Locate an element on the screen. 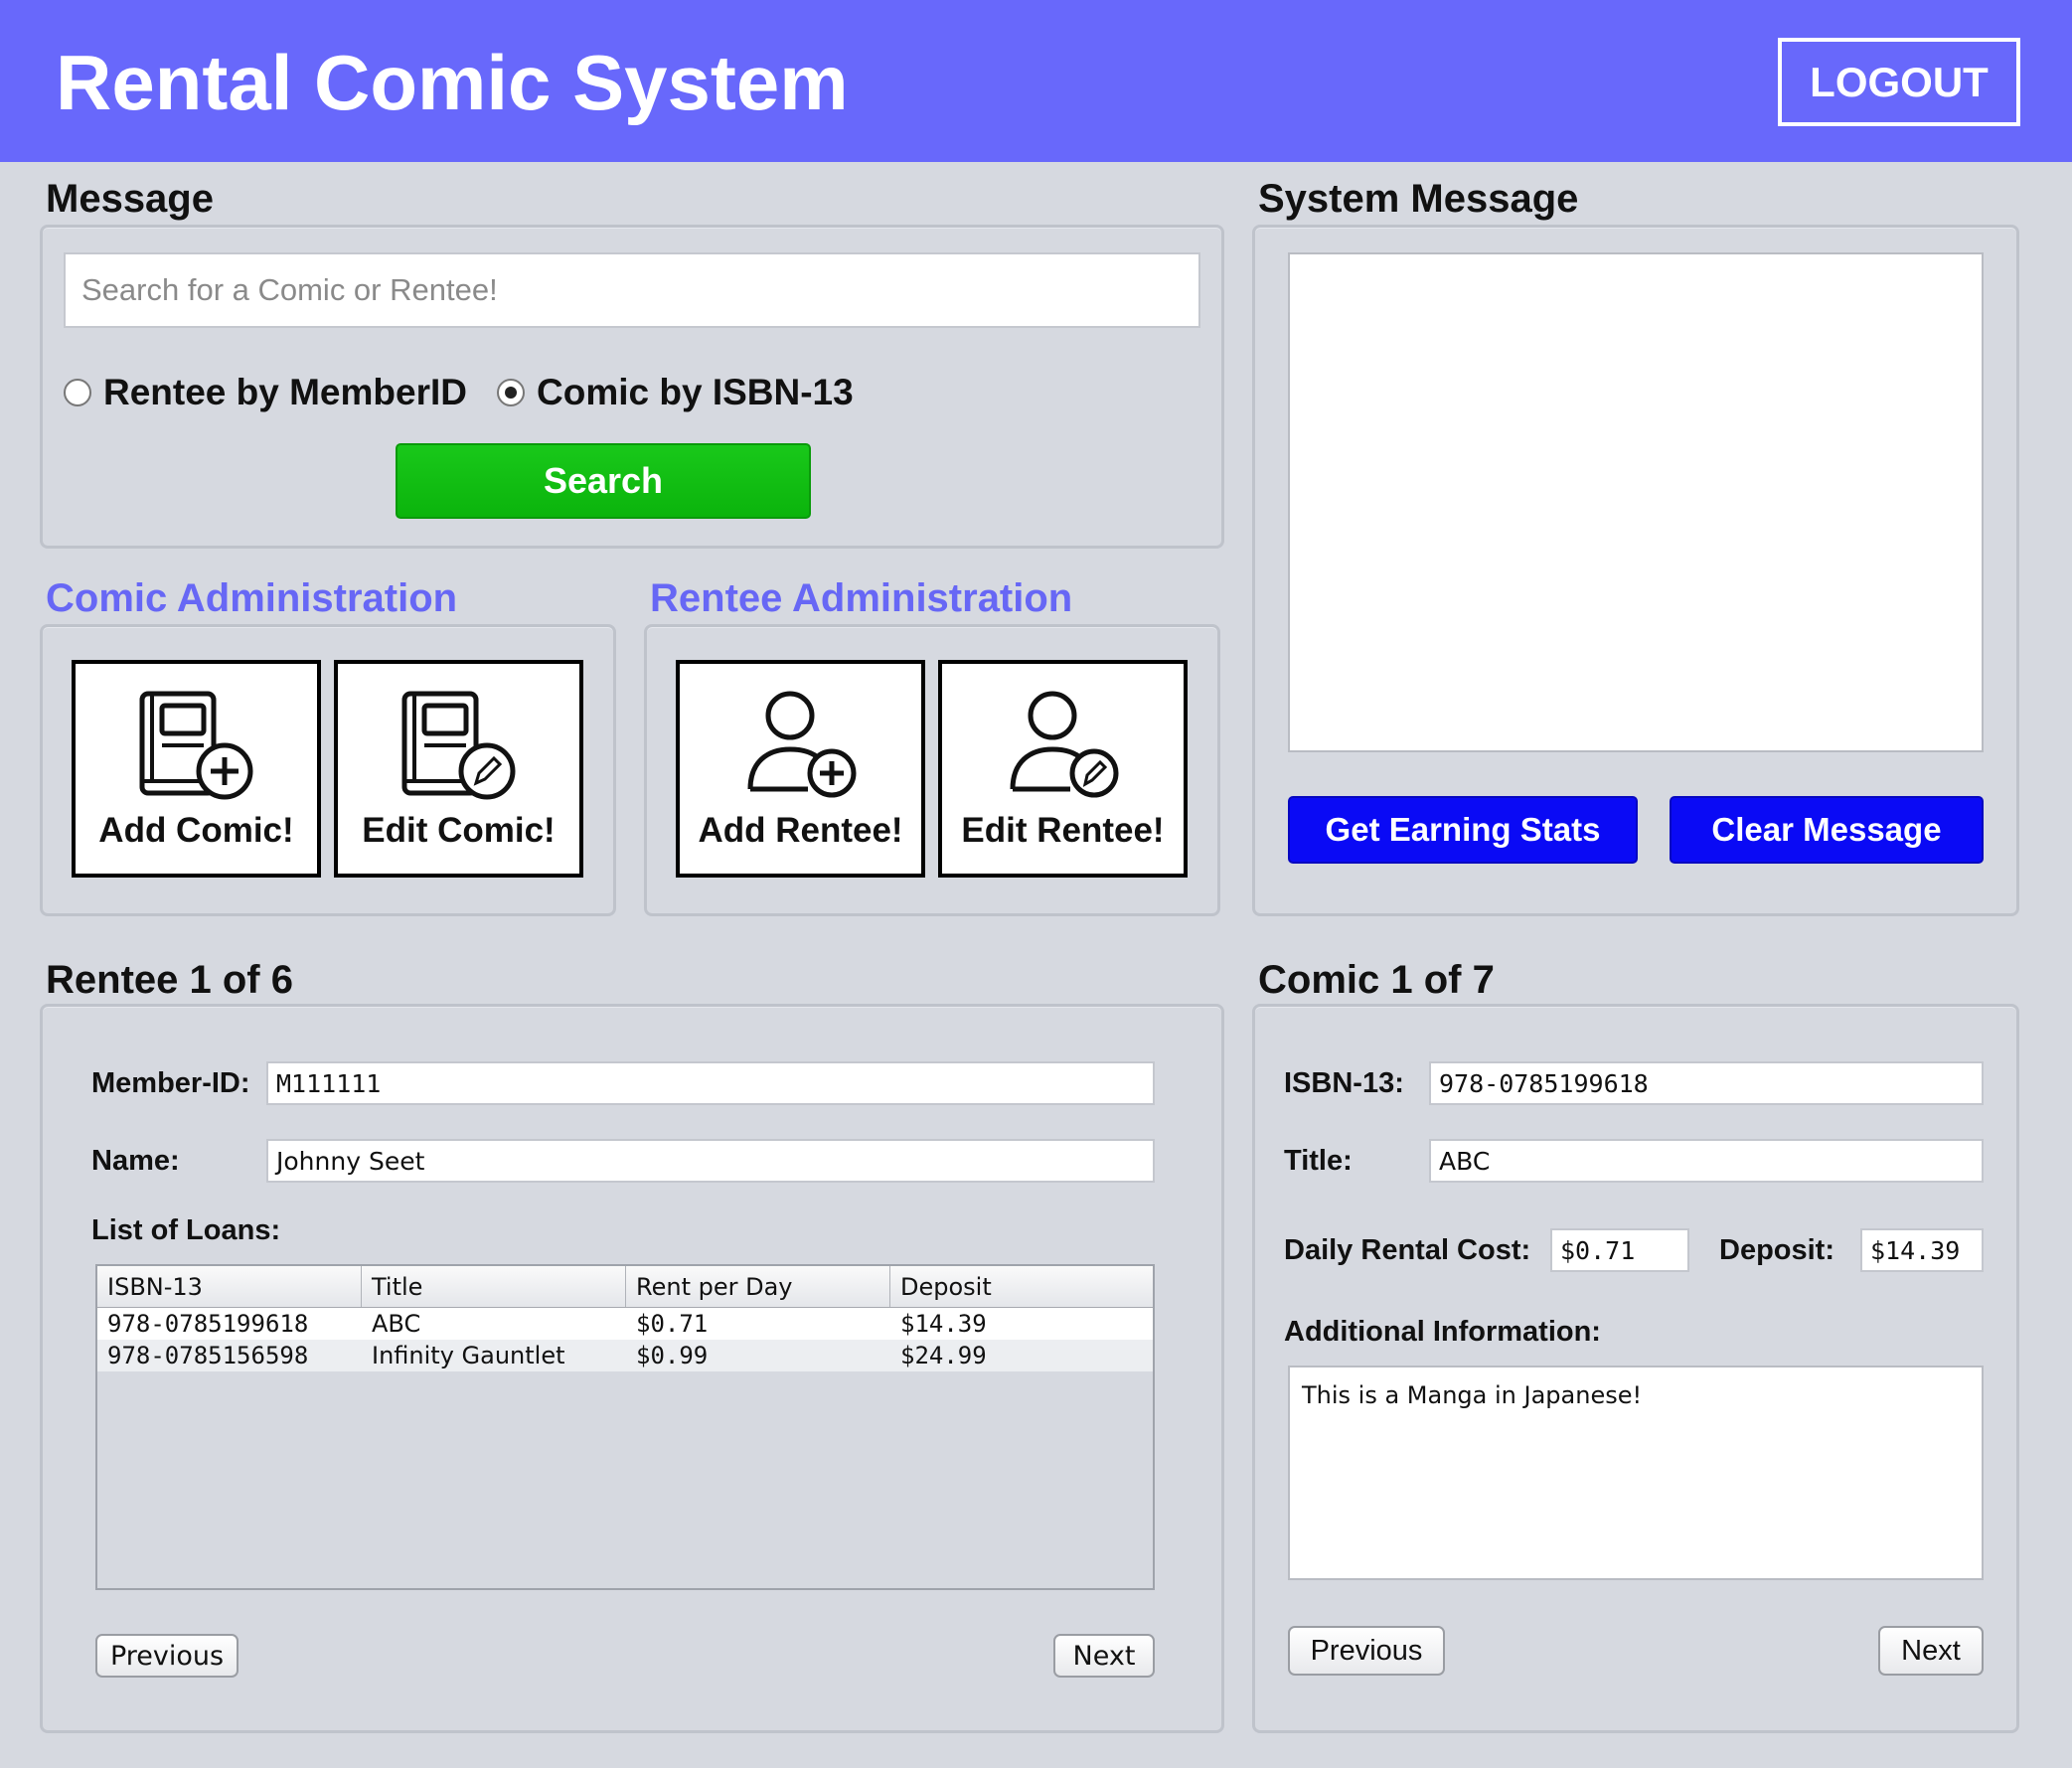  cell-title: Infinity Gauntlet is located at coordinates (468, 1355).